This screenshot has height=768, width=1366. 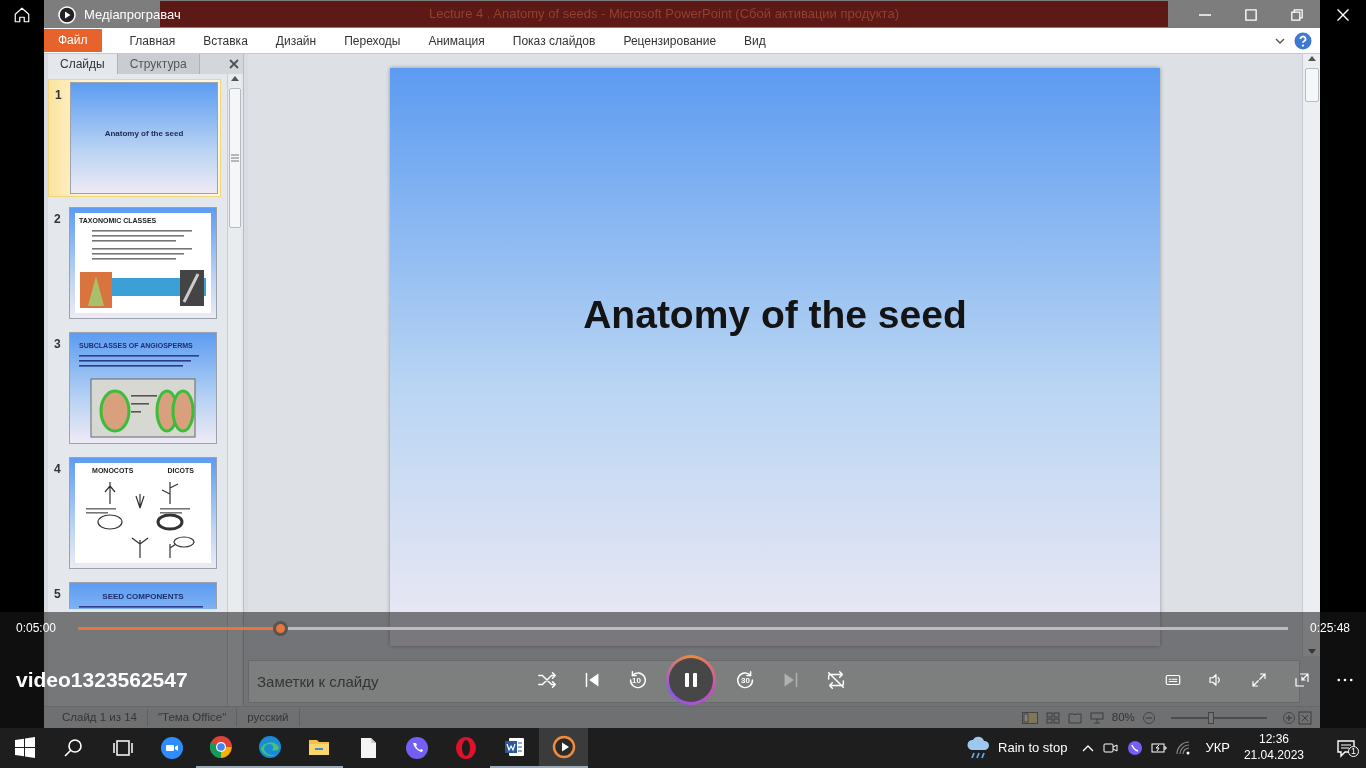 What do you see at coordinates (296, 40) in the screenshot?
I see `ribbon-tab: Дизайн` at bounding box center [296, 40].